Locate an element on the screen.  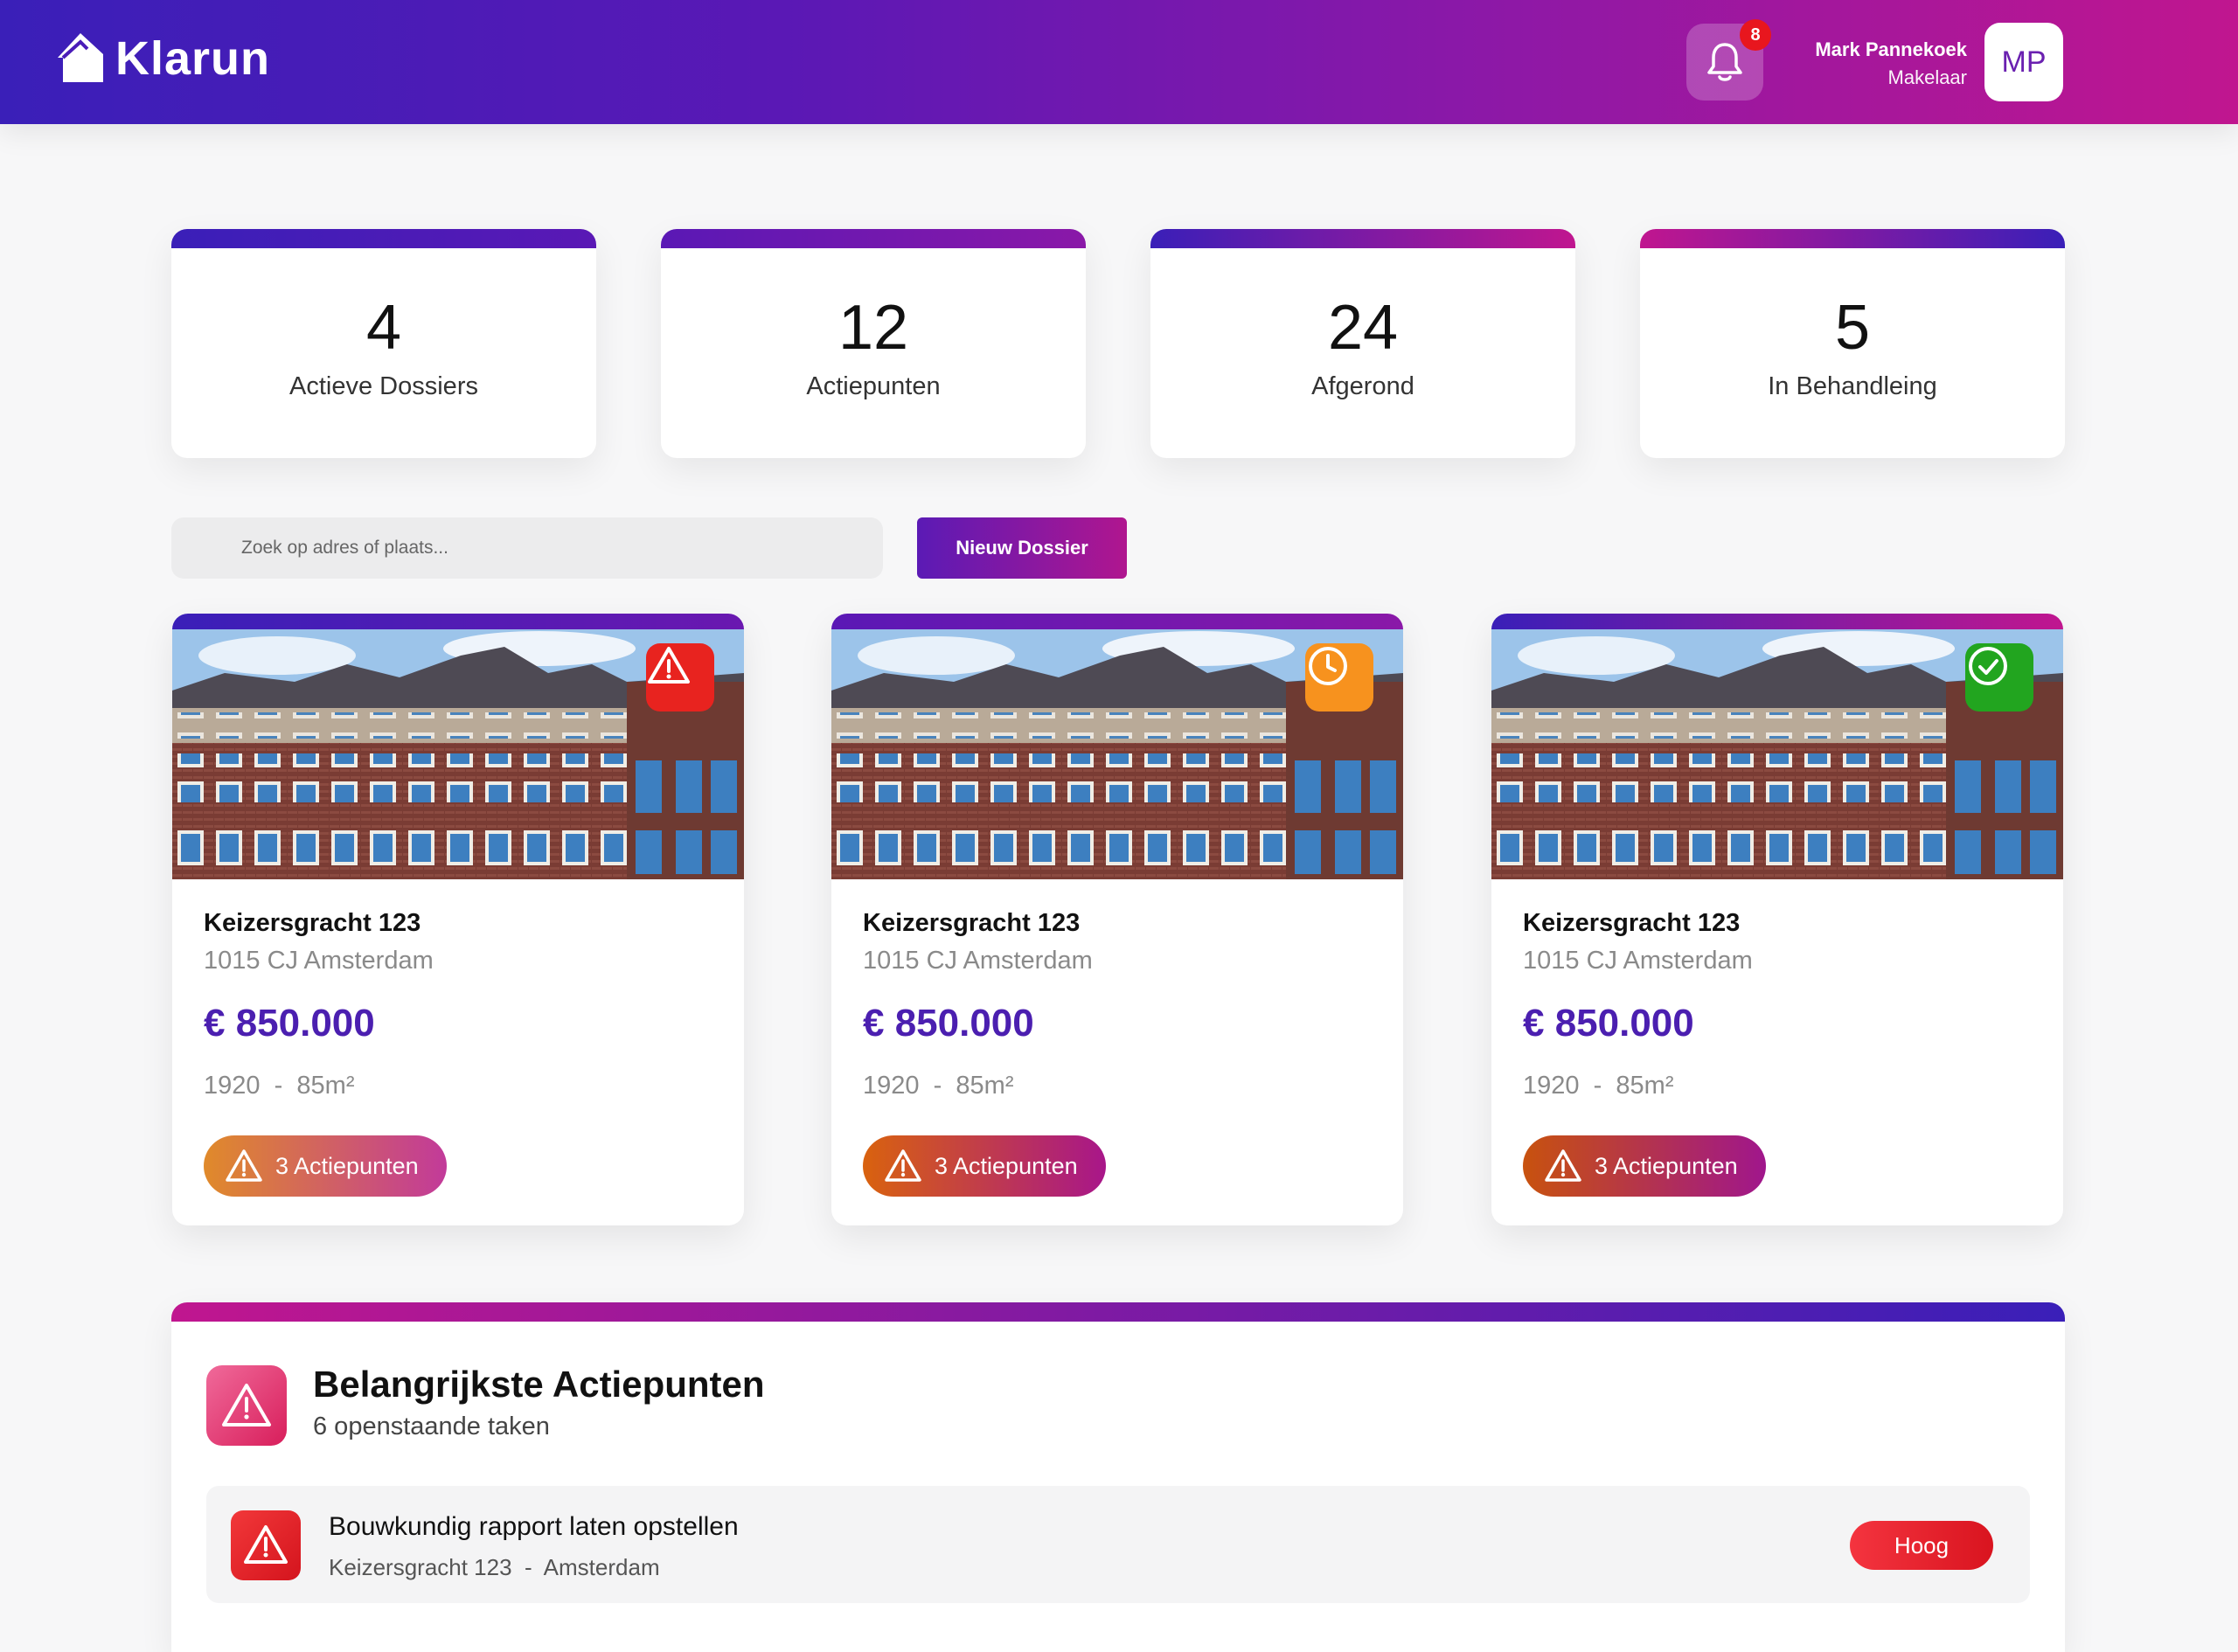
stat-label: Actiepunten is located at coordinates (873, 386).